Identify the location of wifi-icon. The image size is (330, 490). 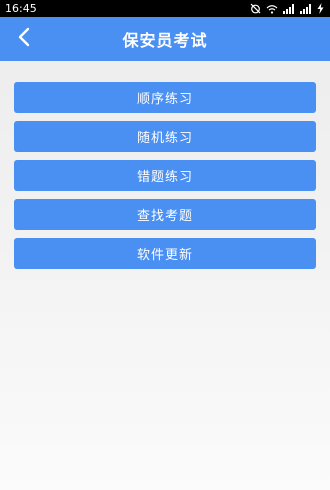
(272, 9).